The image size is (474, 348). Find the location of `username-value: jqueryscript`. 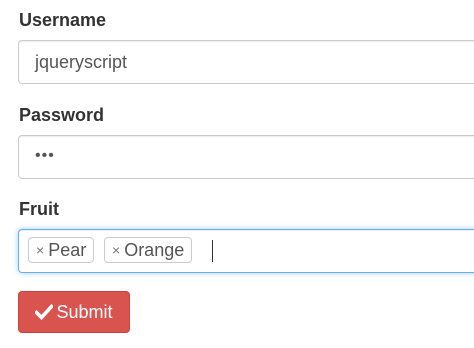

username-value: jqueryscript is located at coordinates (81, 62).